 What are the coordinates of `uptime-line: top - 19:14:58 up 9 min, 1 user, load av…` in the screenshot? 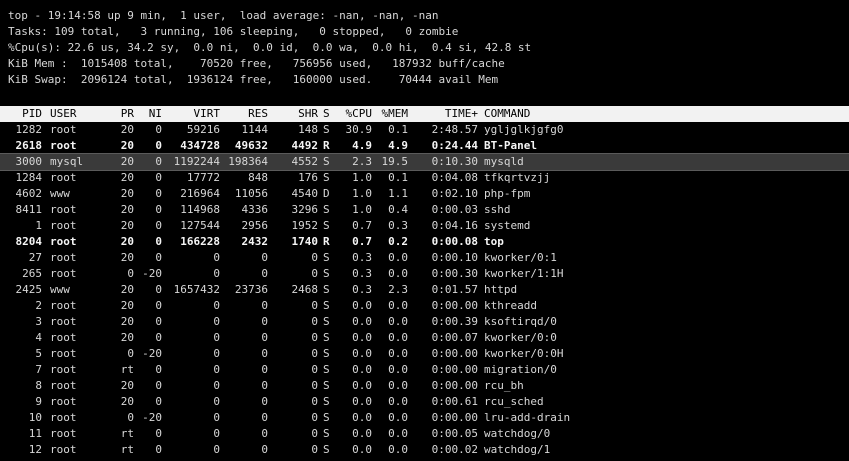 It's located at (223, 15).